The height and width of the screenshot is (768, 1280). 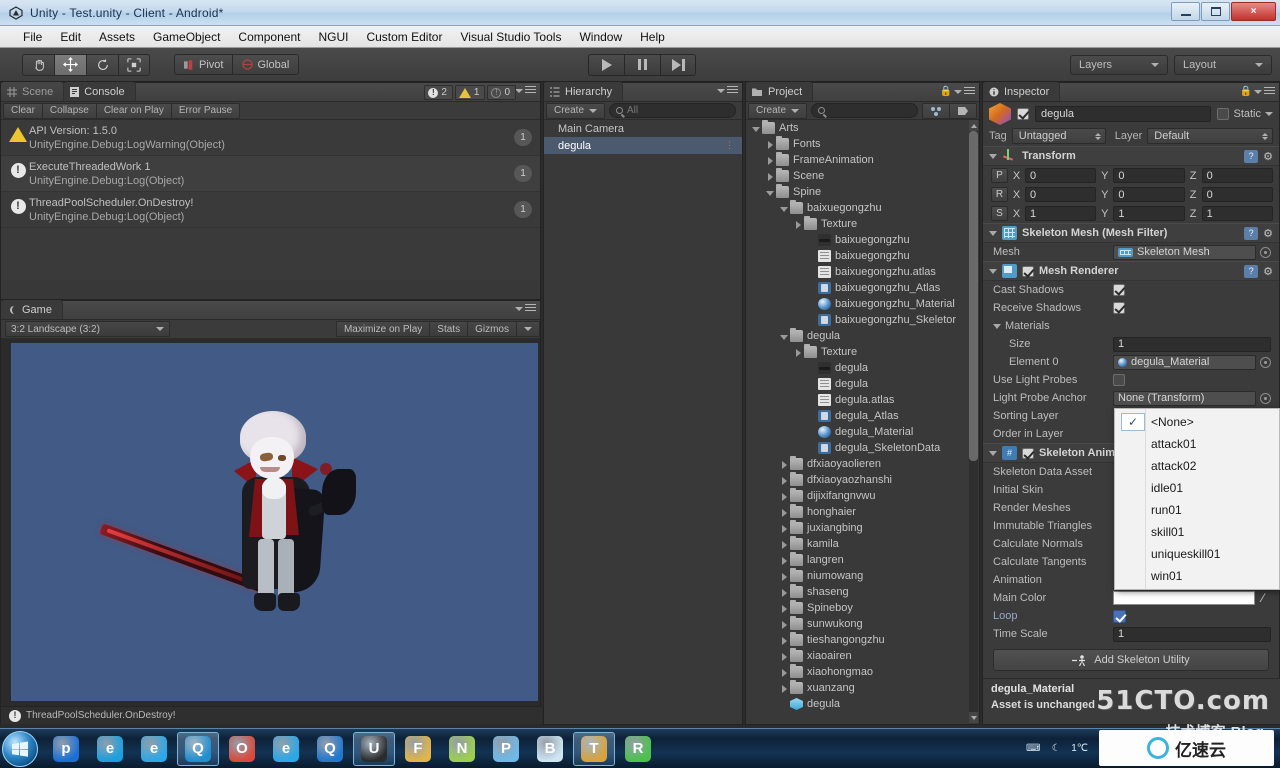 I want to click on project-tree-item: baixuegongzhu.atlas, so click(x=862, y=272).